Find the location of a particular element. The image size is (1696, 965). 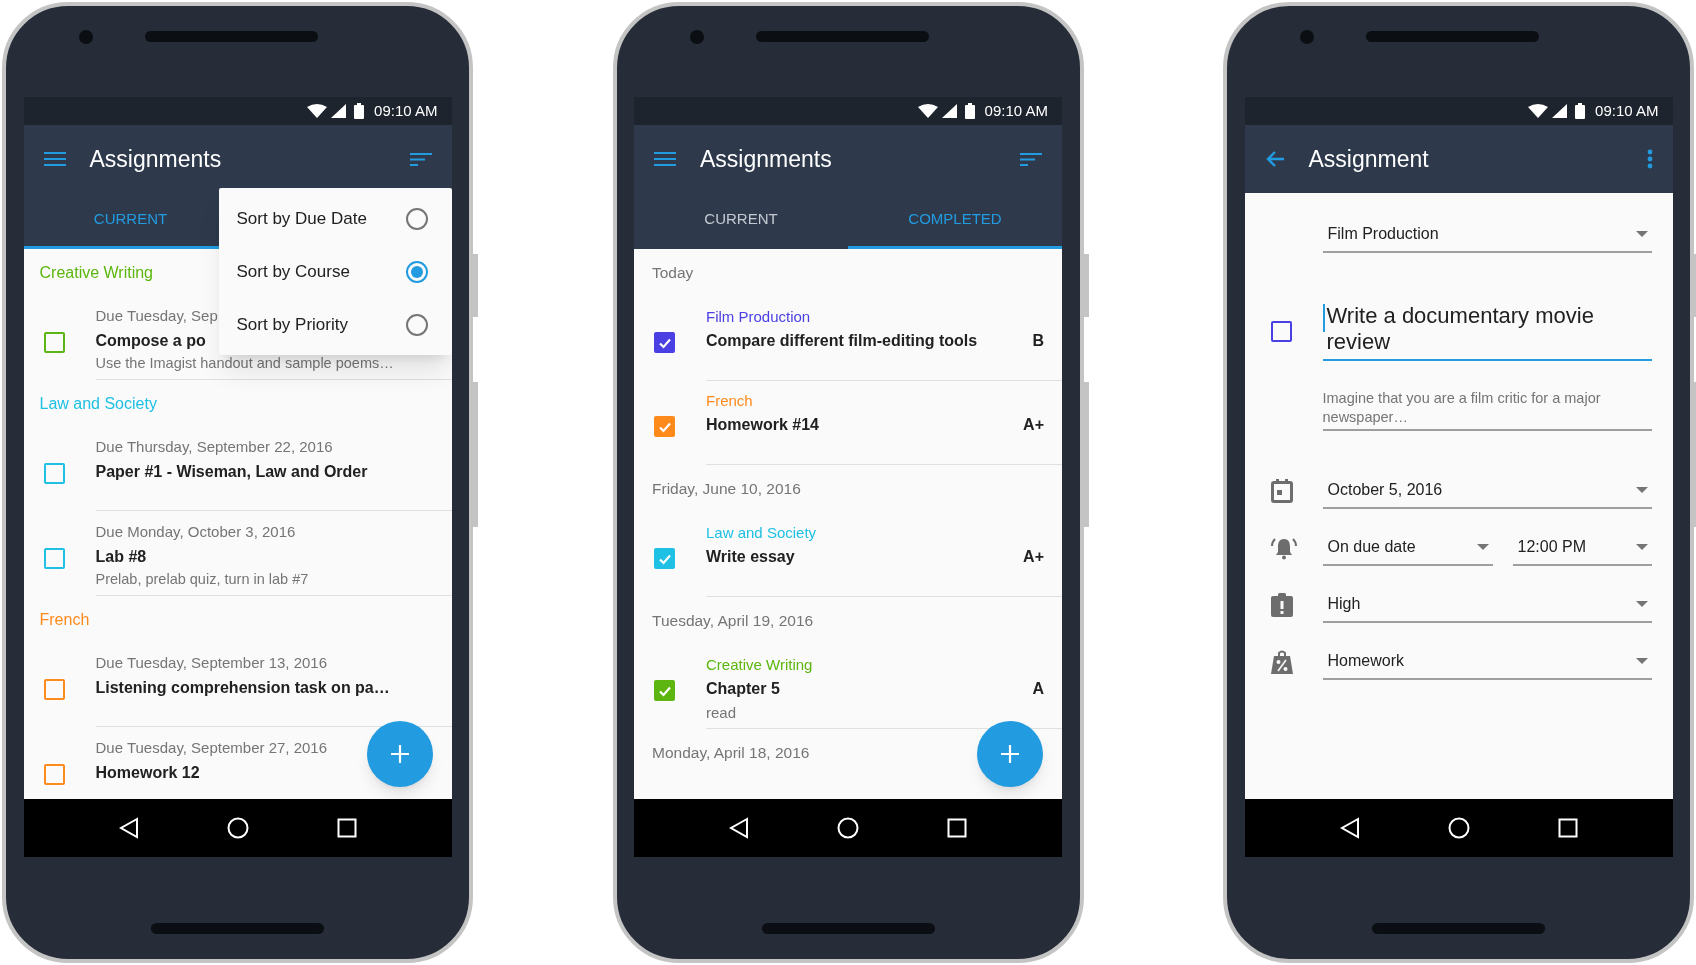

assignment-description: Prelab, prelab quiz, turn in lab #7 is located at coordinates (202, 579).